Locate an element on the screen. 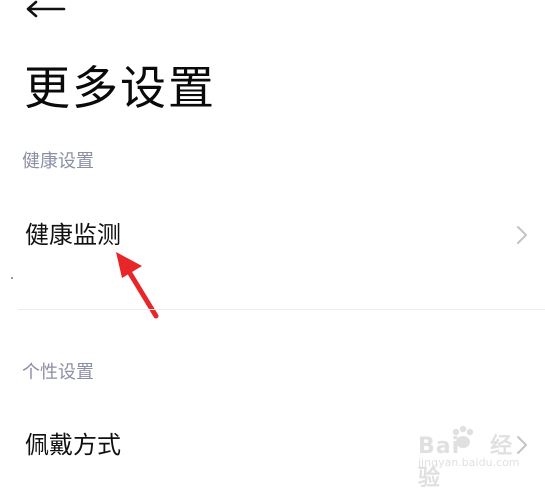 The height and width of the screenshot is (492, 545). setting-label: 佩戴方式 is located at coordinates (73, 445).